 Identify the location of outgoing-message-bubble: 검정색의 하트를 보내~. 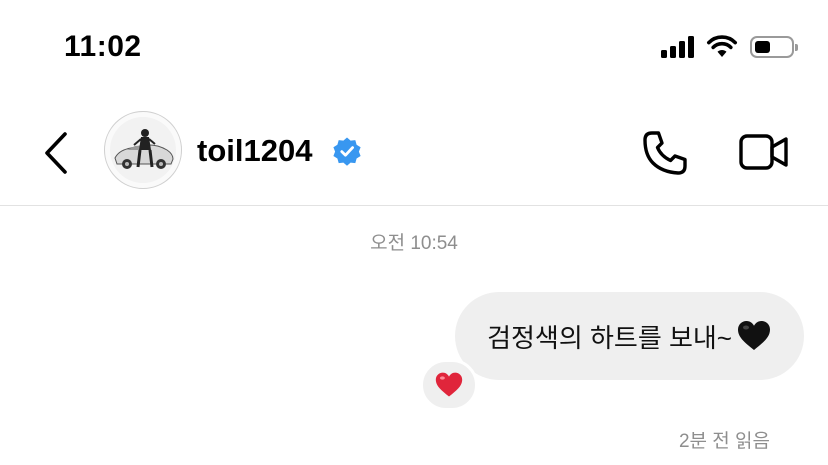
(629, 336).